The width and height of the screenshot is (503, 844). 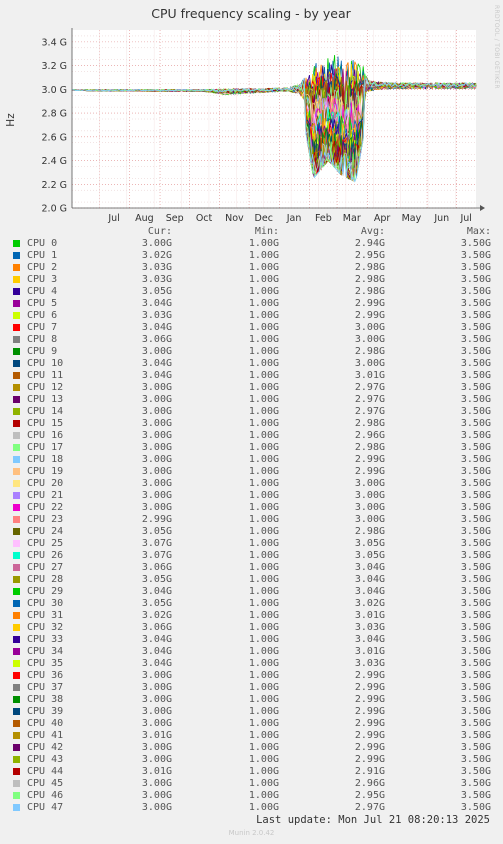 I want to click on legend-row: CPU 40 3.00G 1.00G 2.99G 3.50G, so click(x=251, y=724).